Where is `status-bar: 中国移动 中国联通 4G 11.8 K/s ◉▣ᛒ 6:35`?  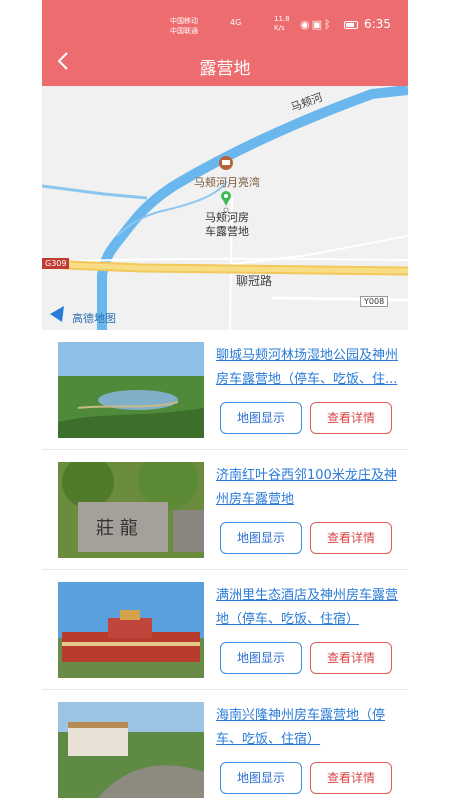
status-bar: 中国移动 中国联通 4G 11.8 K/s ◉▣ᛒ 6:35 is located at coordinates (225, 27).